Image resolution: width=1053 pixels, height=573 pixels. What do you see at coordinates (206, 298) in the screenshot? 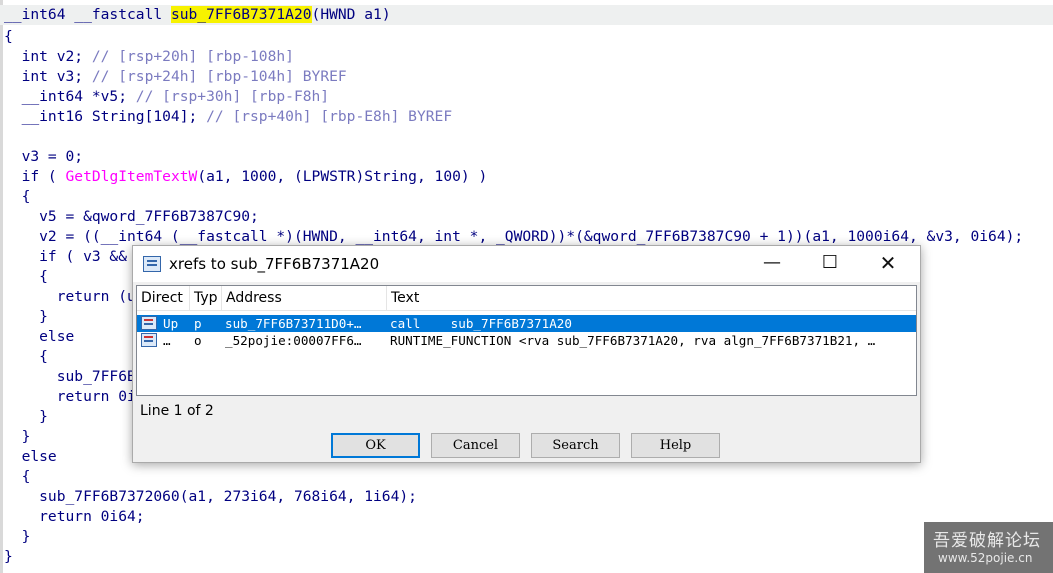
I see `column-header-type: Typ` at bounding box center [206, 298].